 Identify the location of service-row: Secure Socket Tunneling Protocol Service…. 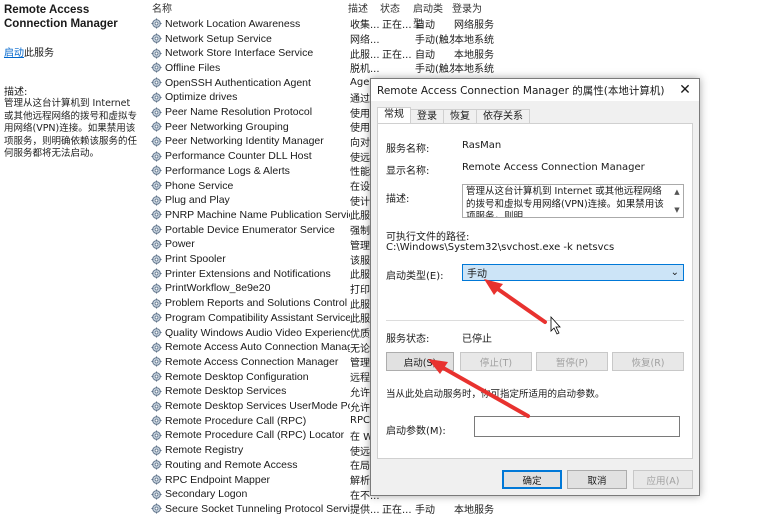
(331, 509).